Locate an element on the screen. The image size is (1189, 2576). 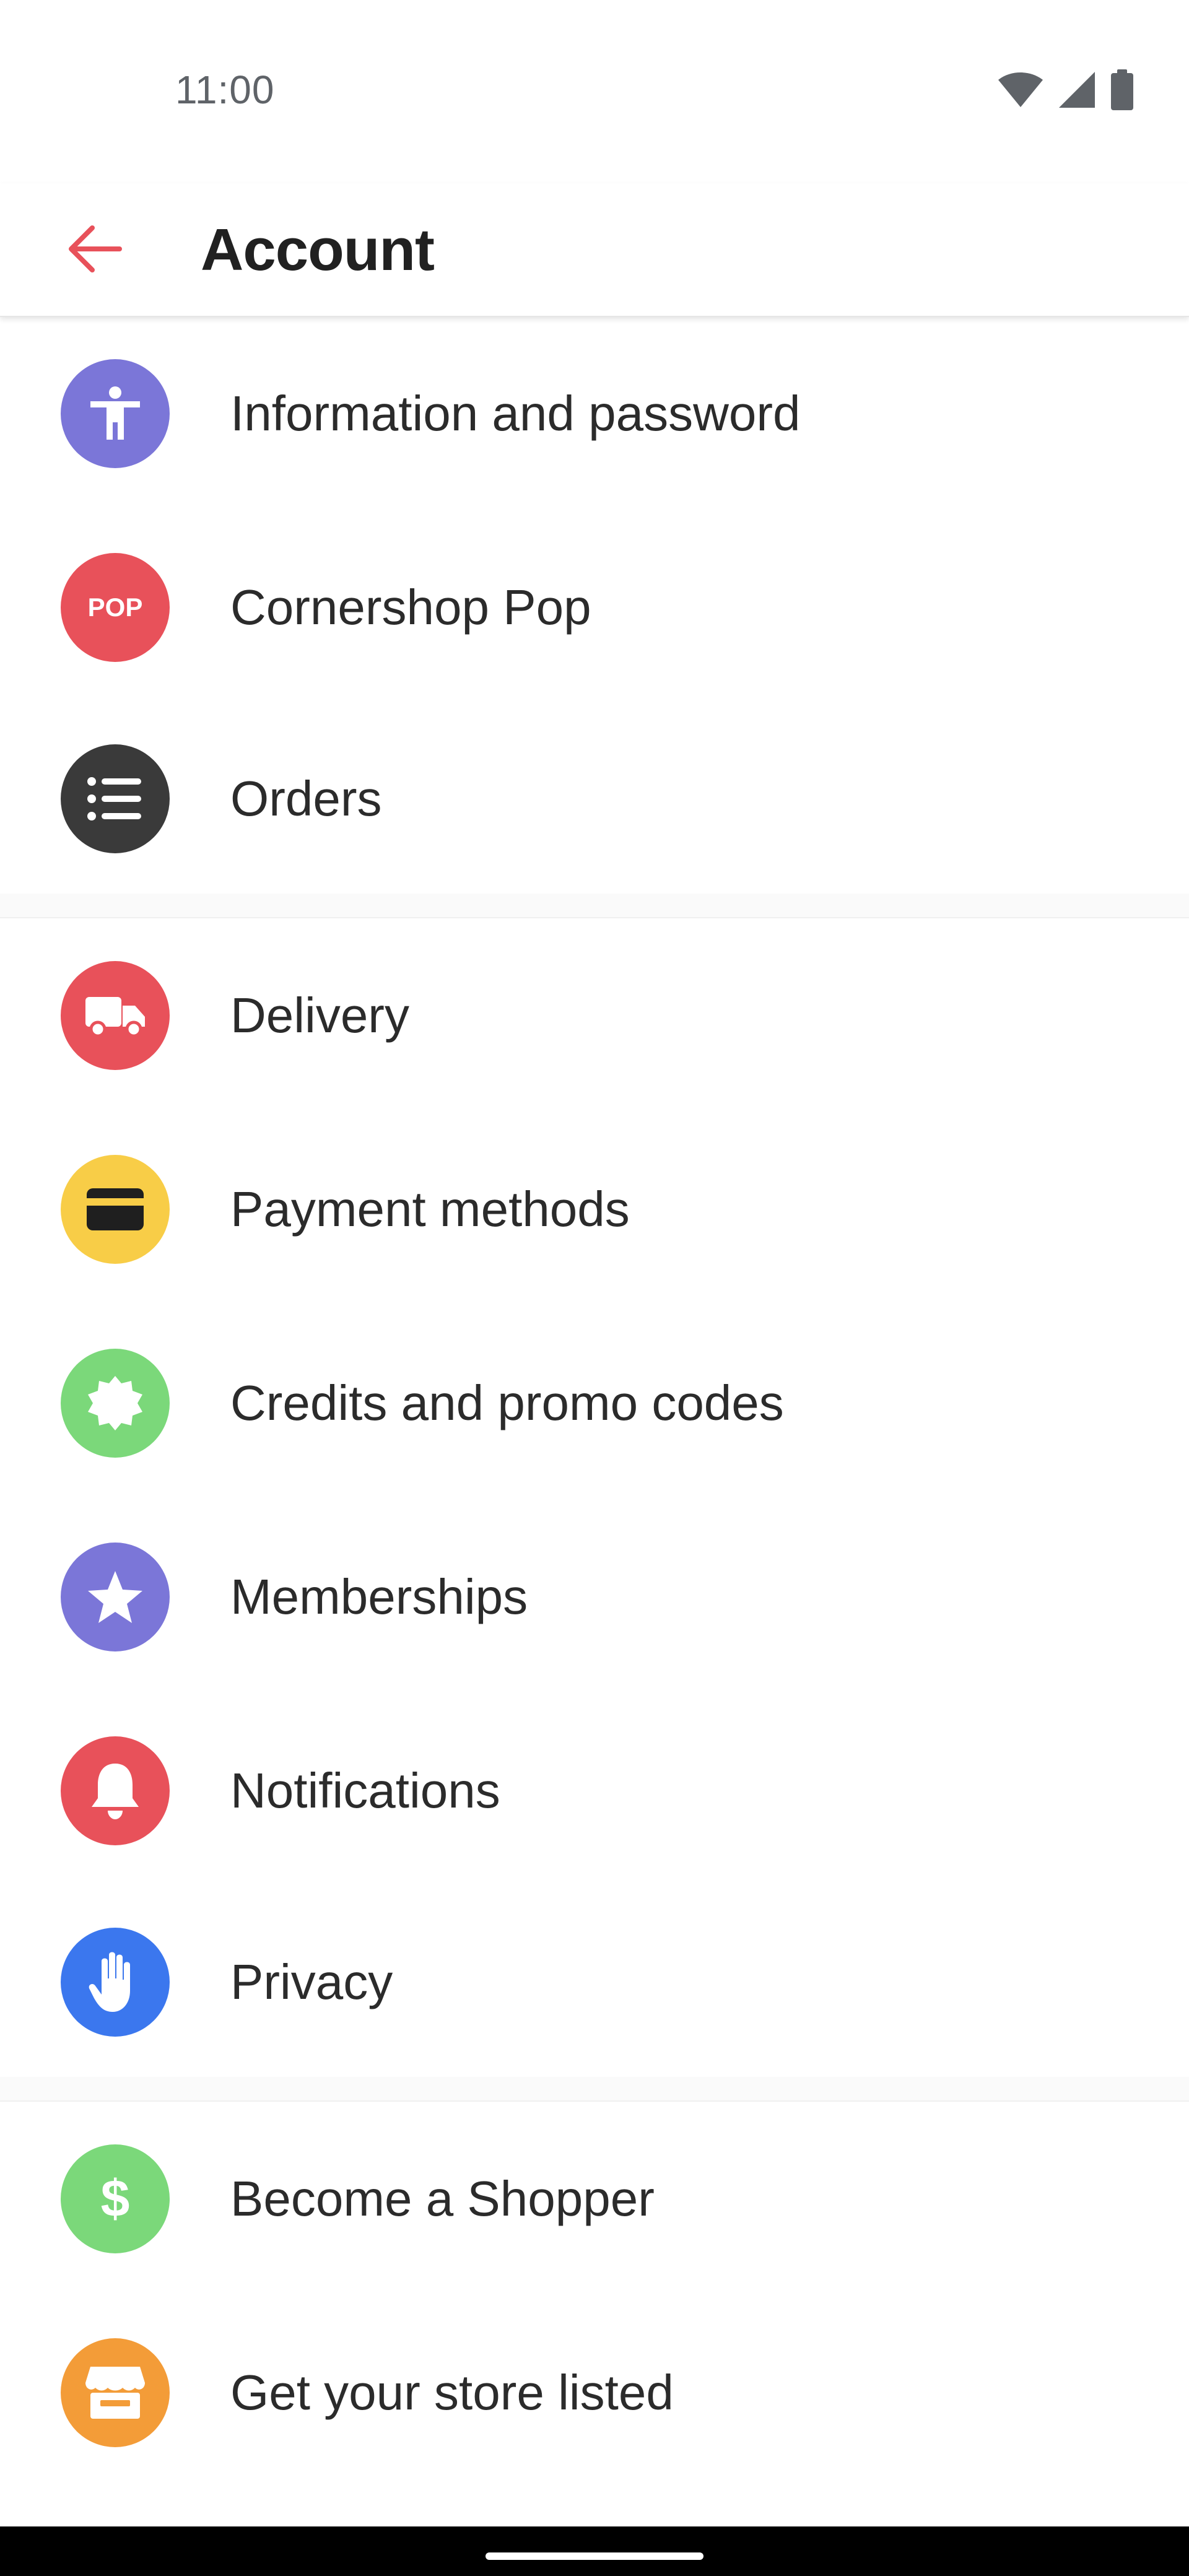
arrow-back-icon is located at coordinates (95, 250).